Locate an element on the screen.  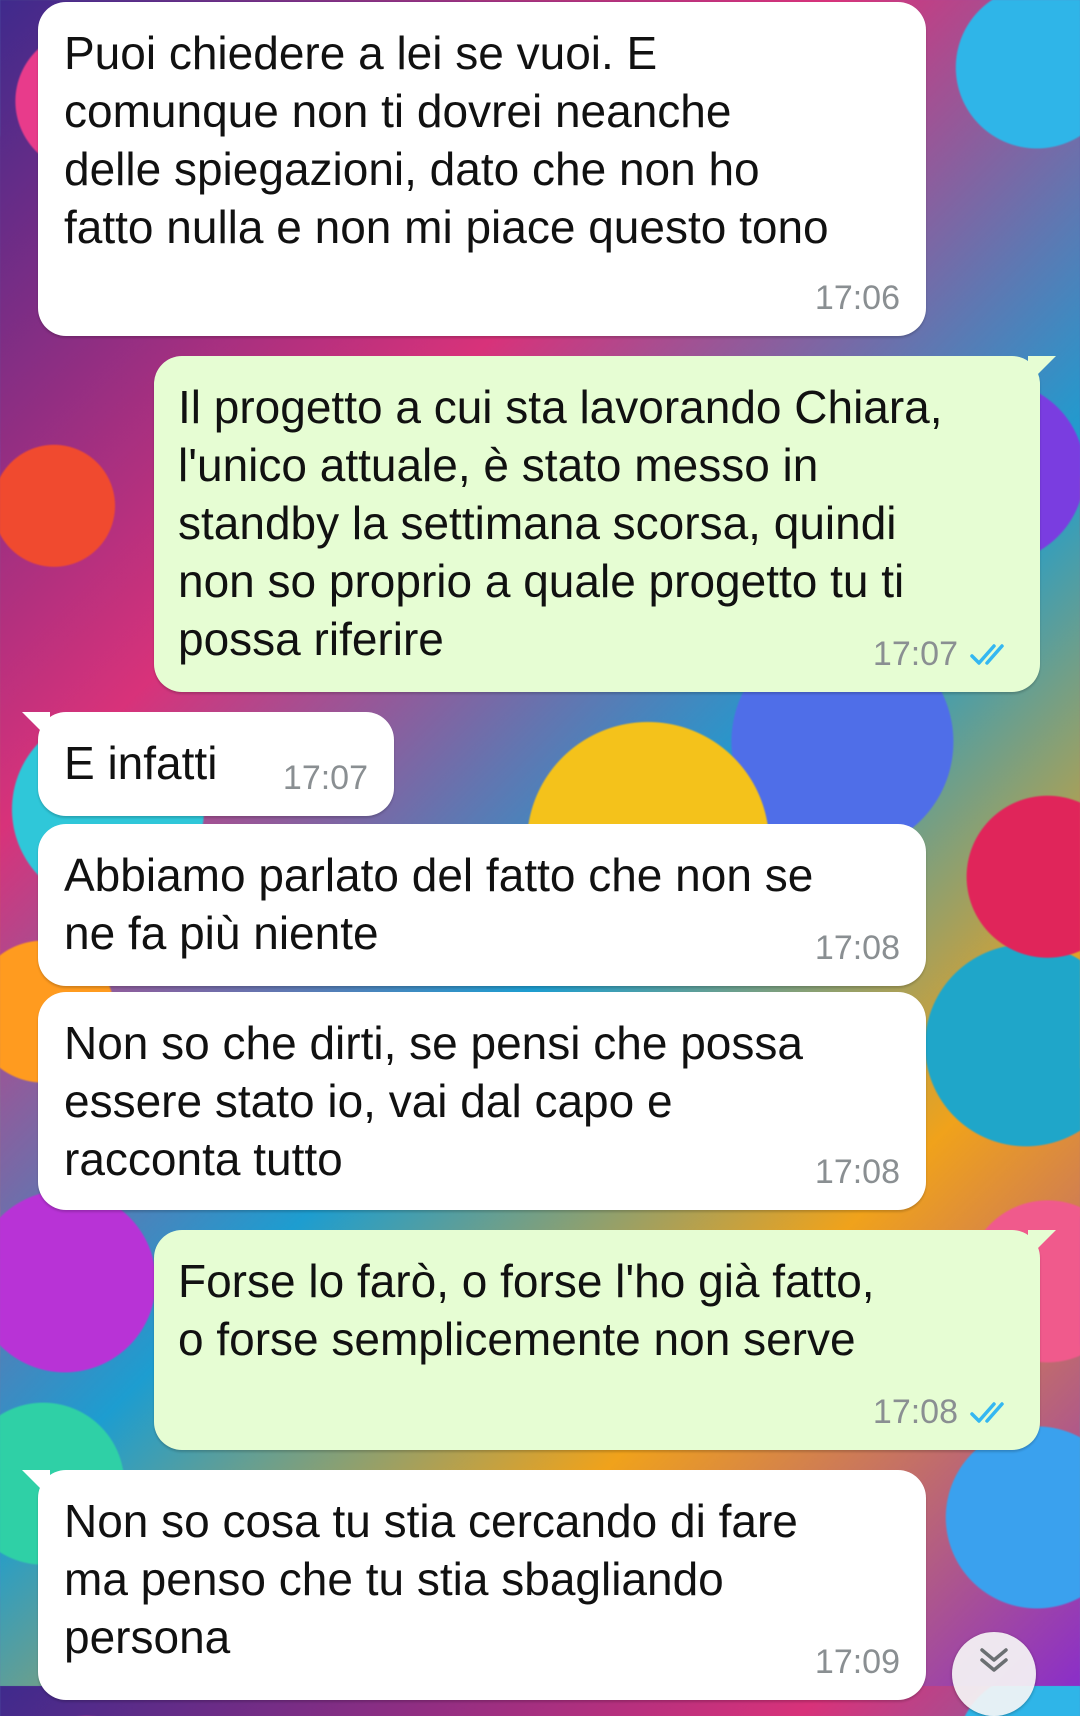
message-meta: 17:09 is located at coordinates (857, 1662).